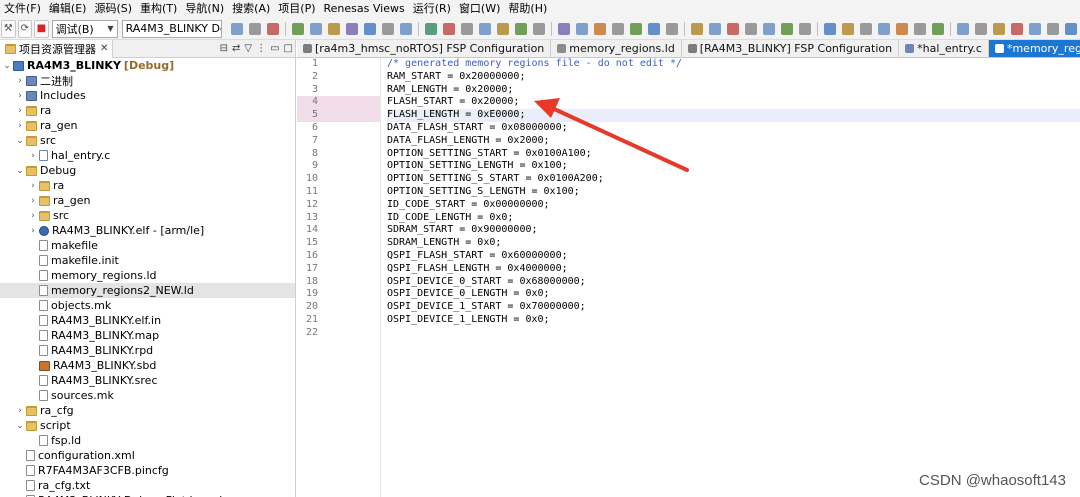 Image resolution: width=1080 pixels, height=497 pixels. I want to click on menu-item-10: 帮助(H), so click(527, 9).